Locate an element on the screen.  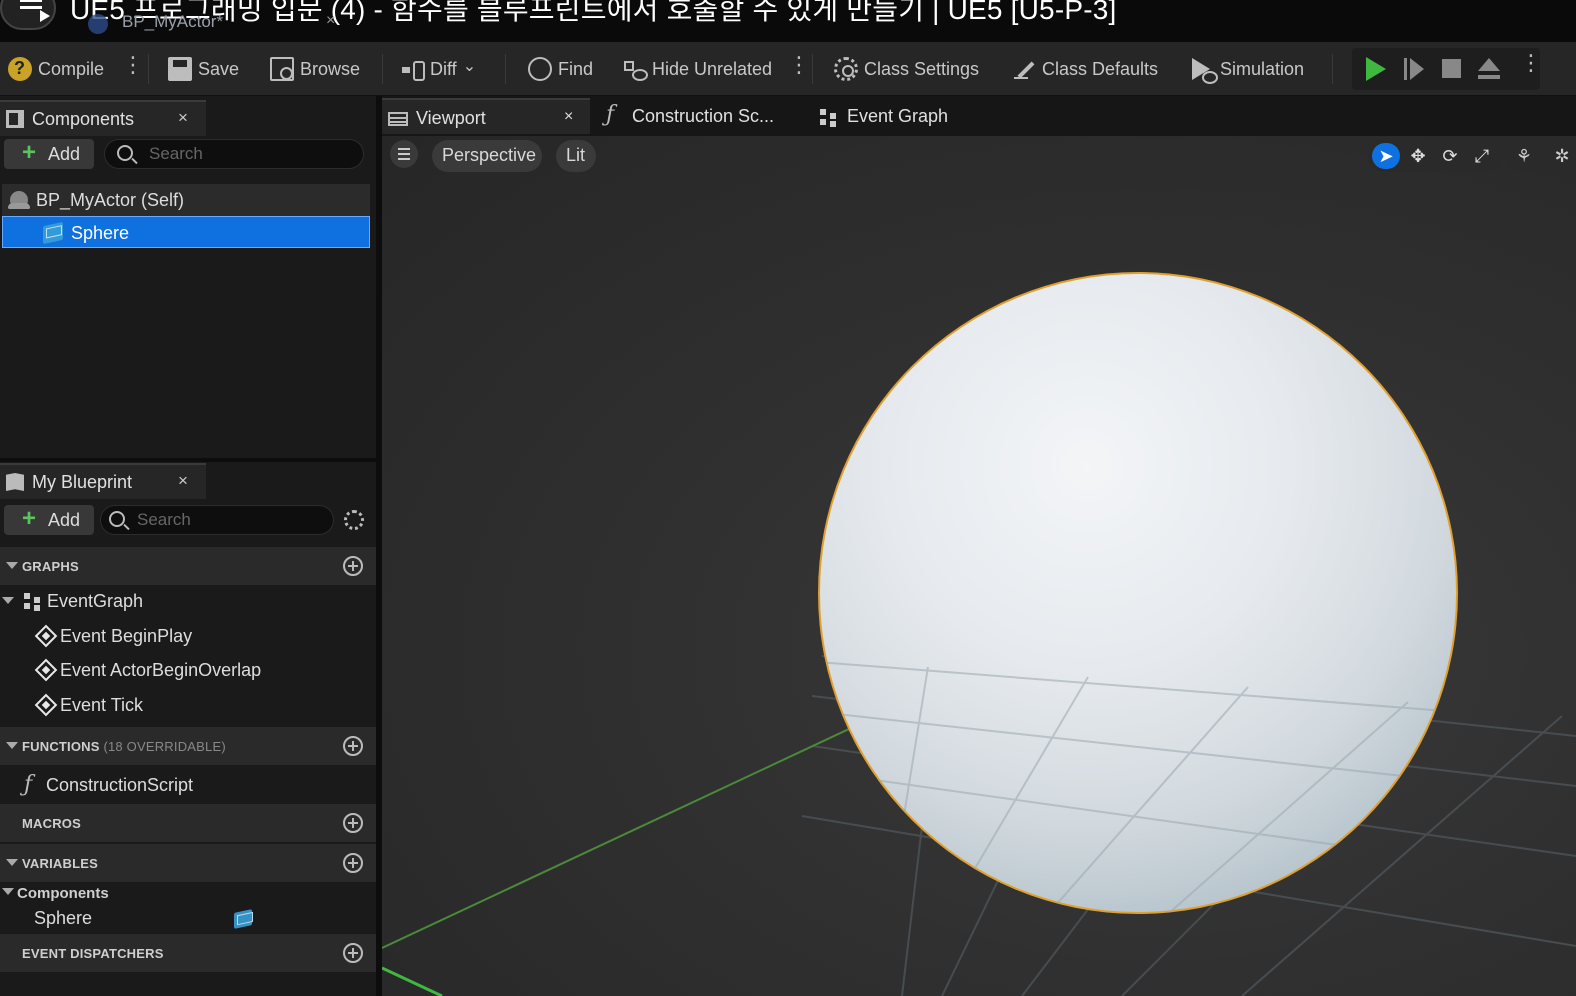
section-variables: VARIABLES is located at coordinates (188, 863).